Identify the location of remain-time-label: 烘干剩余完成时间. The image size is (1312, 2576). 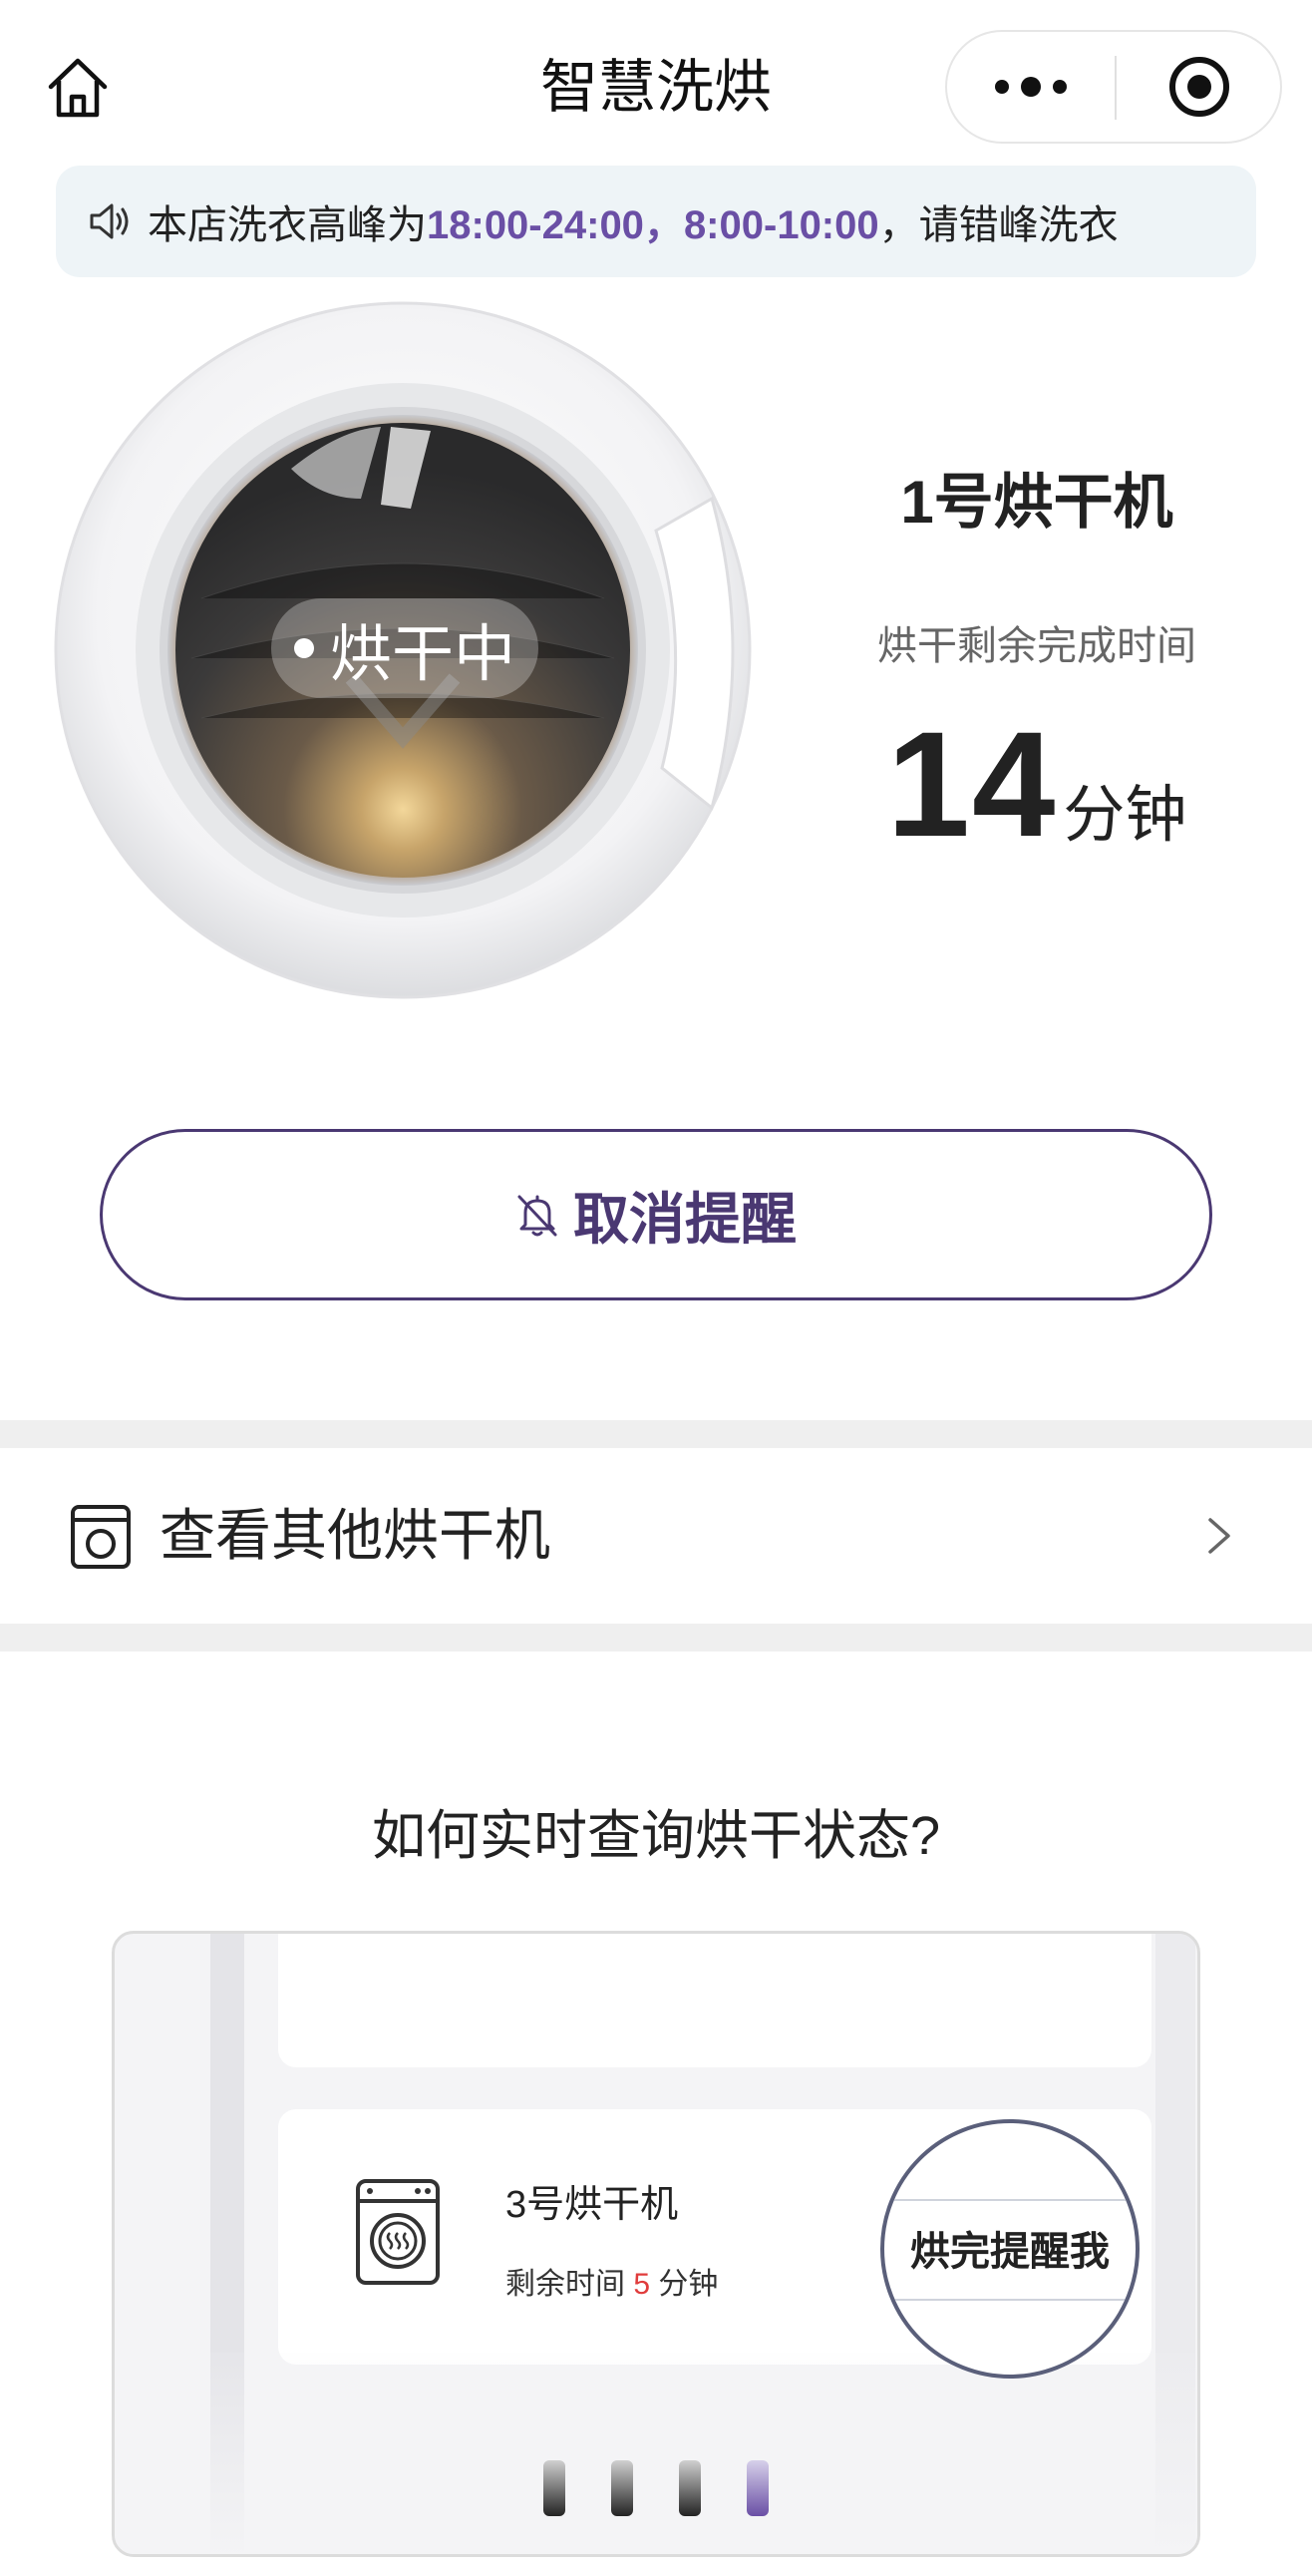
(1036, 646).